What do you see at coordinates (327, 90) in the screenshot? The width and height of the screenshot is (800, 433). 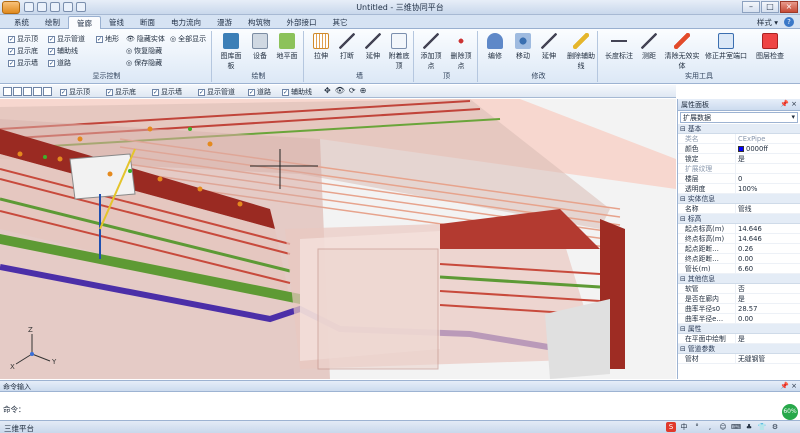 I see `pan-icon: ✥` at bounding box center [327, 90].